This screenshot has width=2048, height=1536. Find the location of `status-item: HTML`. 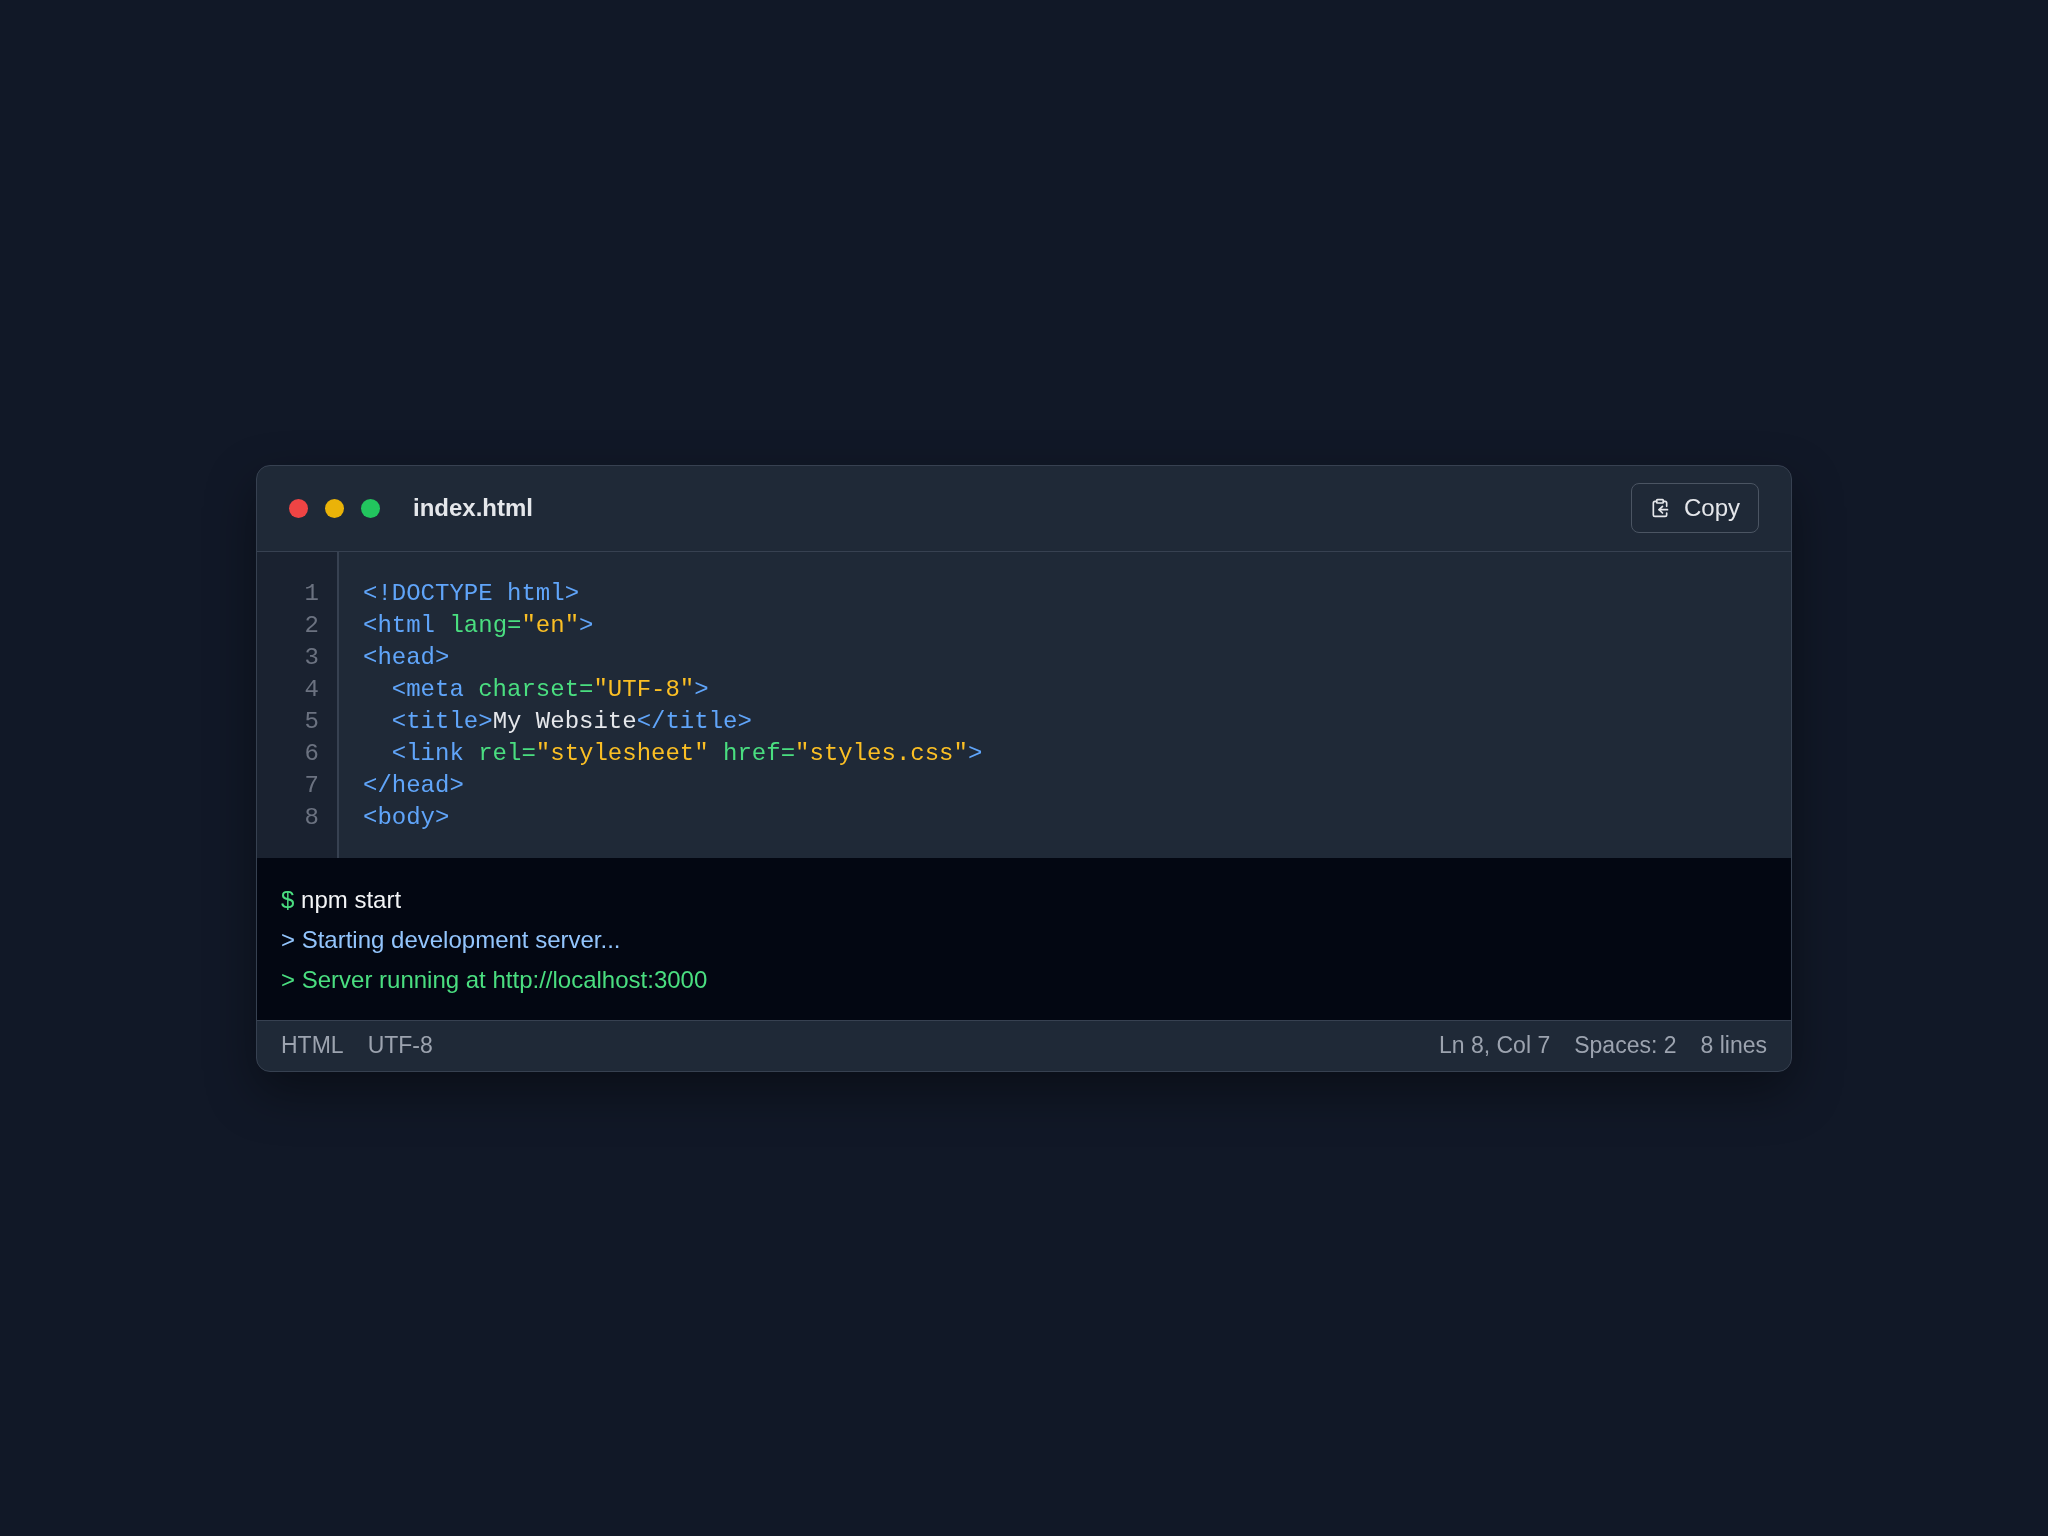

status-item: HTML is located at coordinates (312, 1045).